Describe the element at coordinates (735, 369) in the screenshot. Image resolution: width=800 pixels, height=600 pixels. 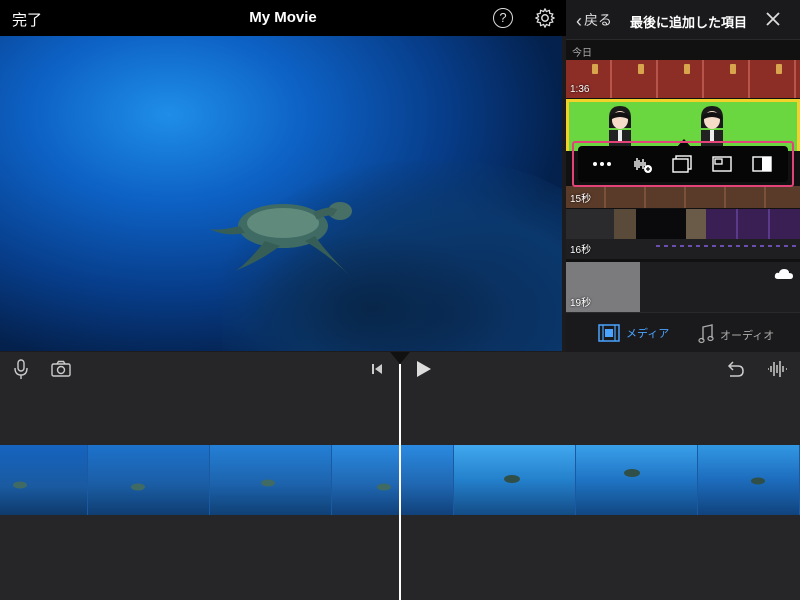
I see `undo-icon` at that location.